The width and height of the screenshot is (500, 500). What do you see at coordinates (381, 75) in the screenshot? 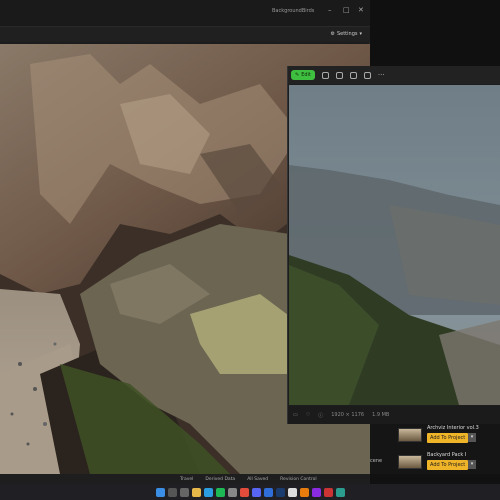
I see `more-options-icon: ···` at bounding box center [381, 75].